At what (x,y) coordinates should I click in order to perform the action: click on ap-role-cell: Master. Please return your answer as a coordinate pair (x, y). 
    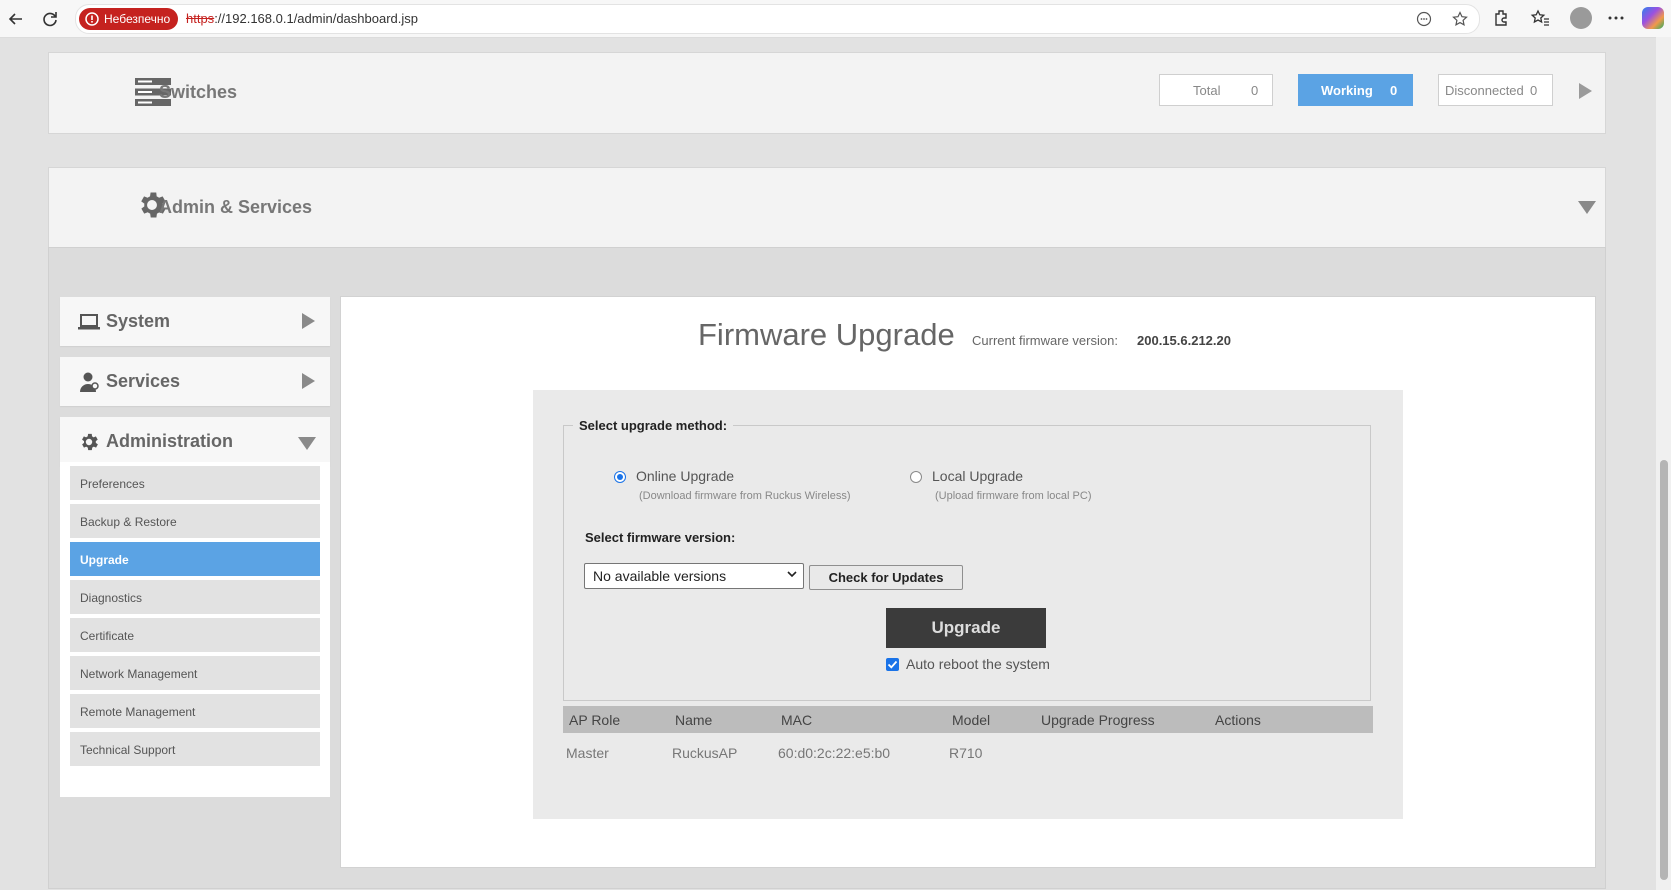
    Looking at the image, I should click on (587, 753).